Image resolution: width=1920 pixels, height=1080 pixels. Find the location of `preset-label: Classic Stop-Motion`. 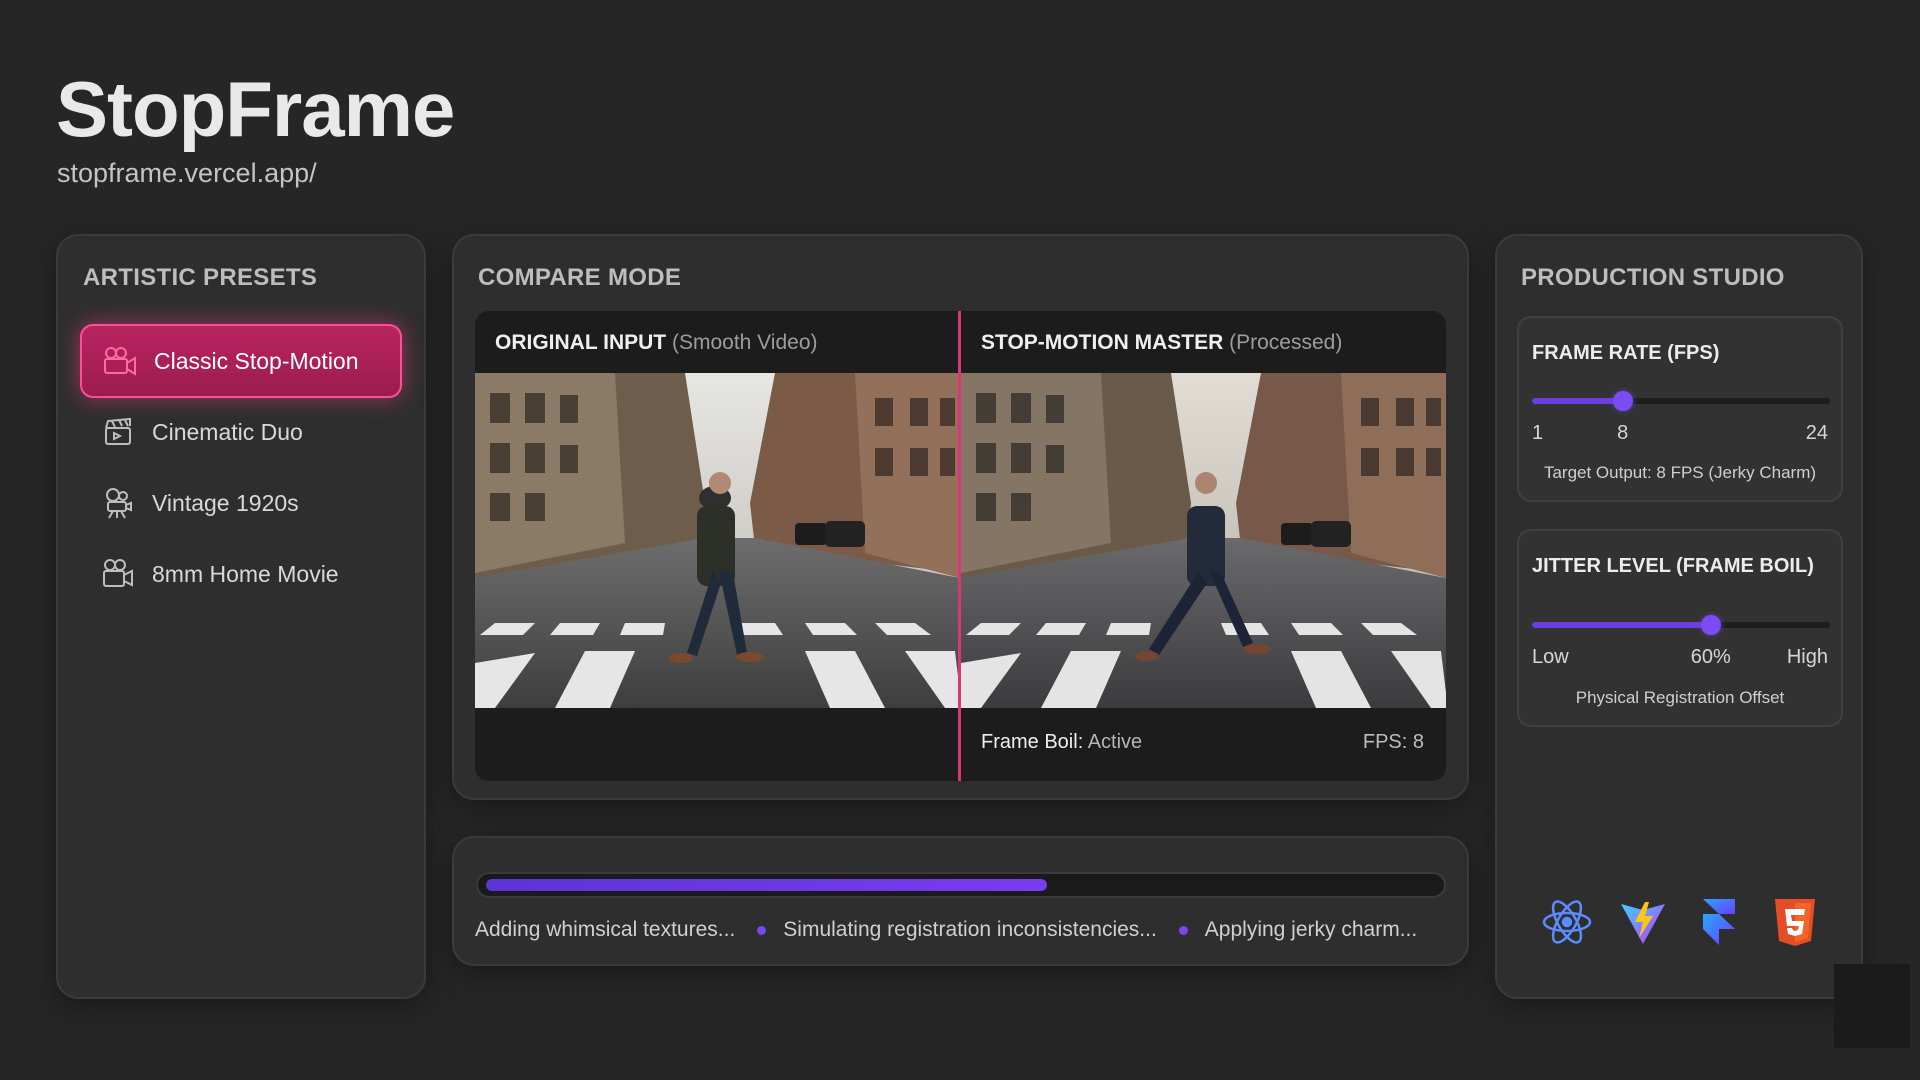

preset-label: Classic Stop-Motion is located at coordinates (256, 360).